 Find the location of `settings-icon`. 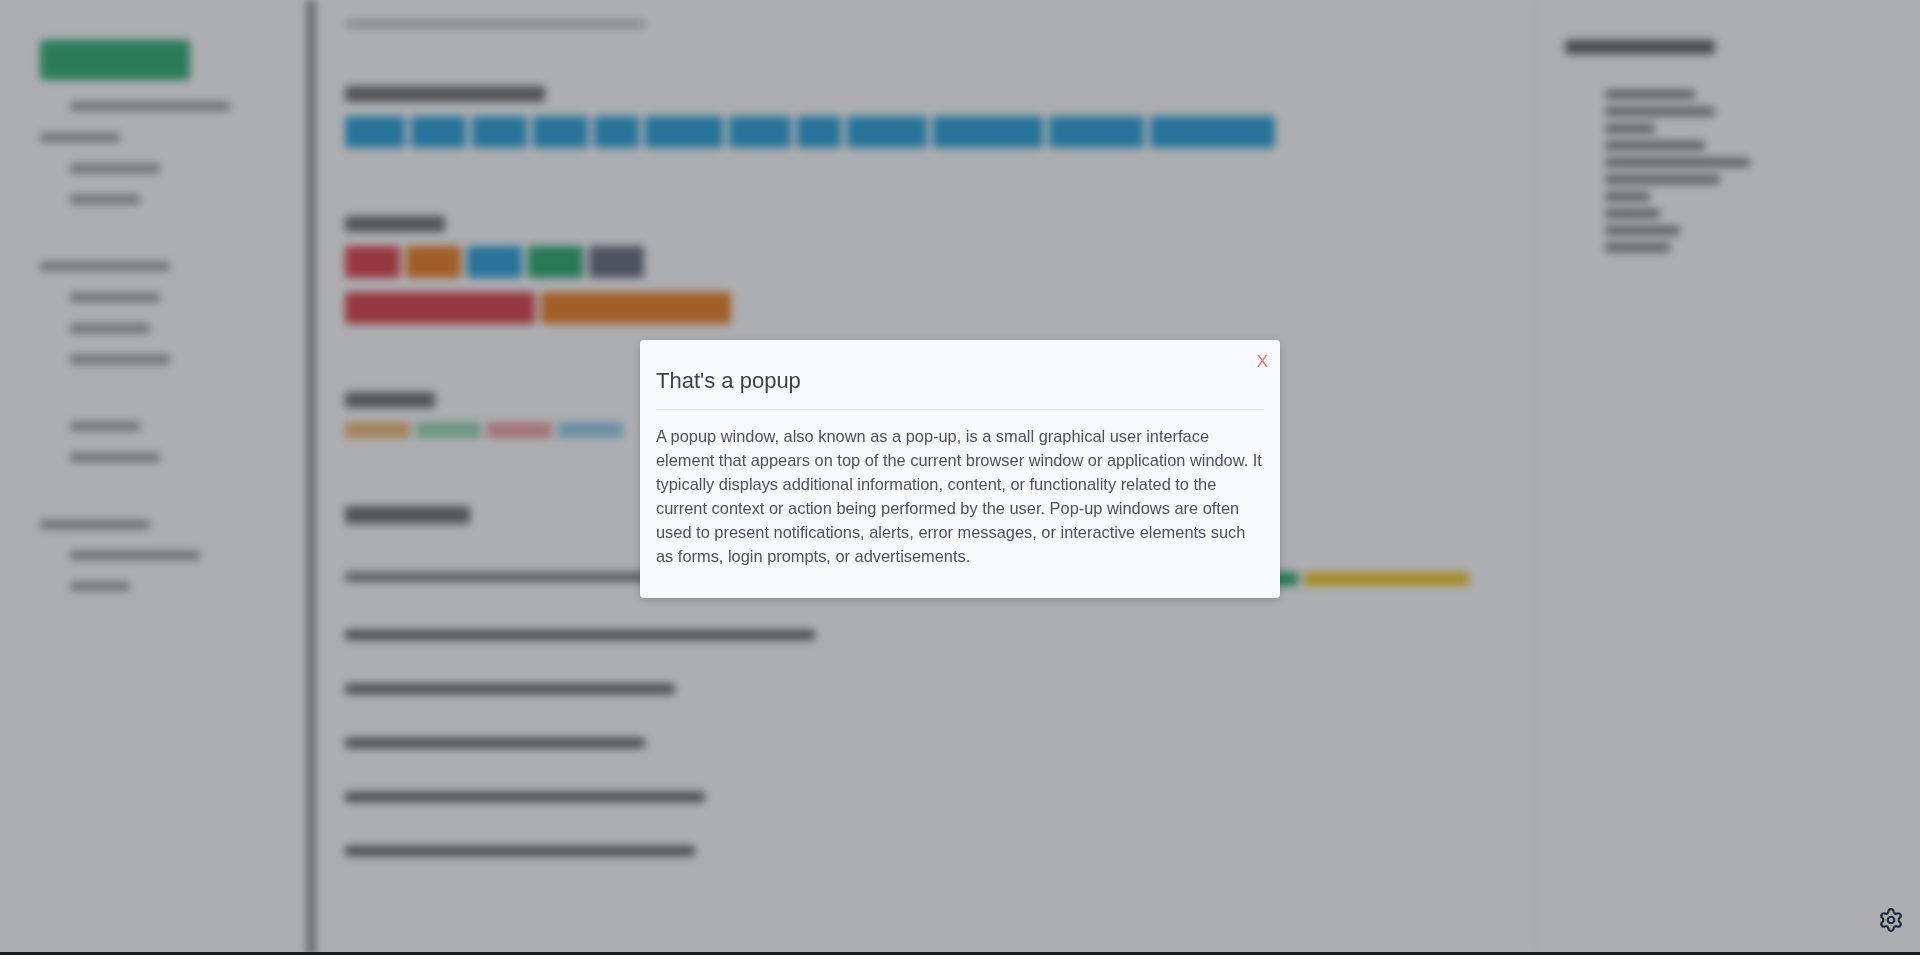

settings-icon is located at coordinates (1891, 920).